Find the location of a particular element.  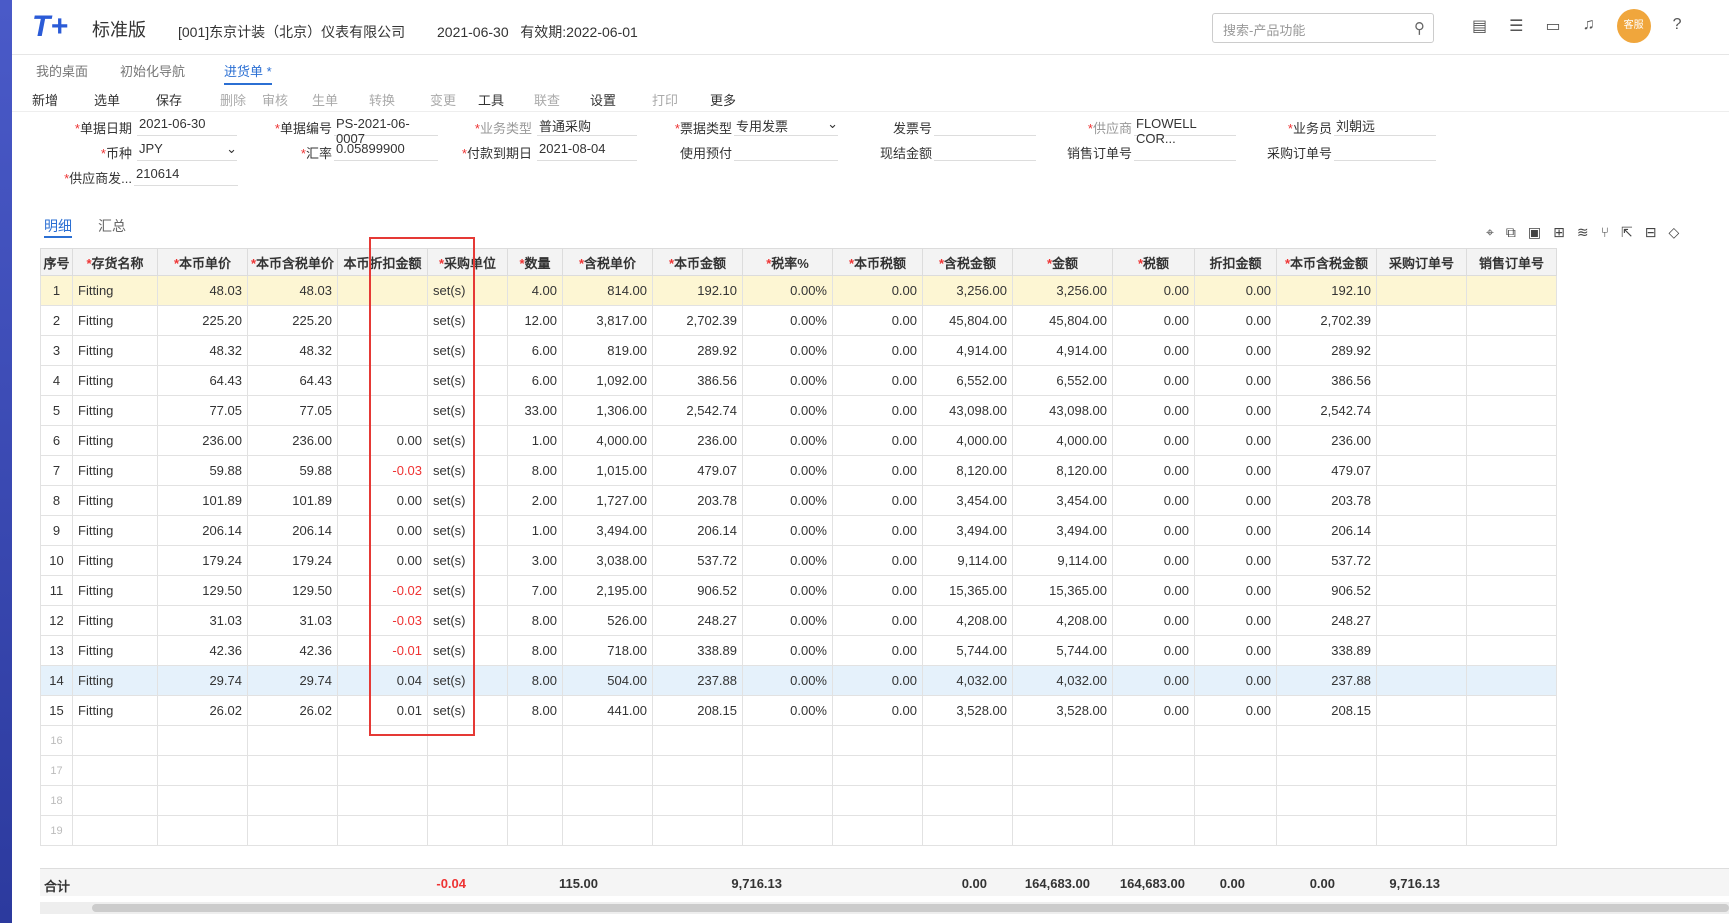

table-cell: 237.88 is located at coordinates (1326, 680).